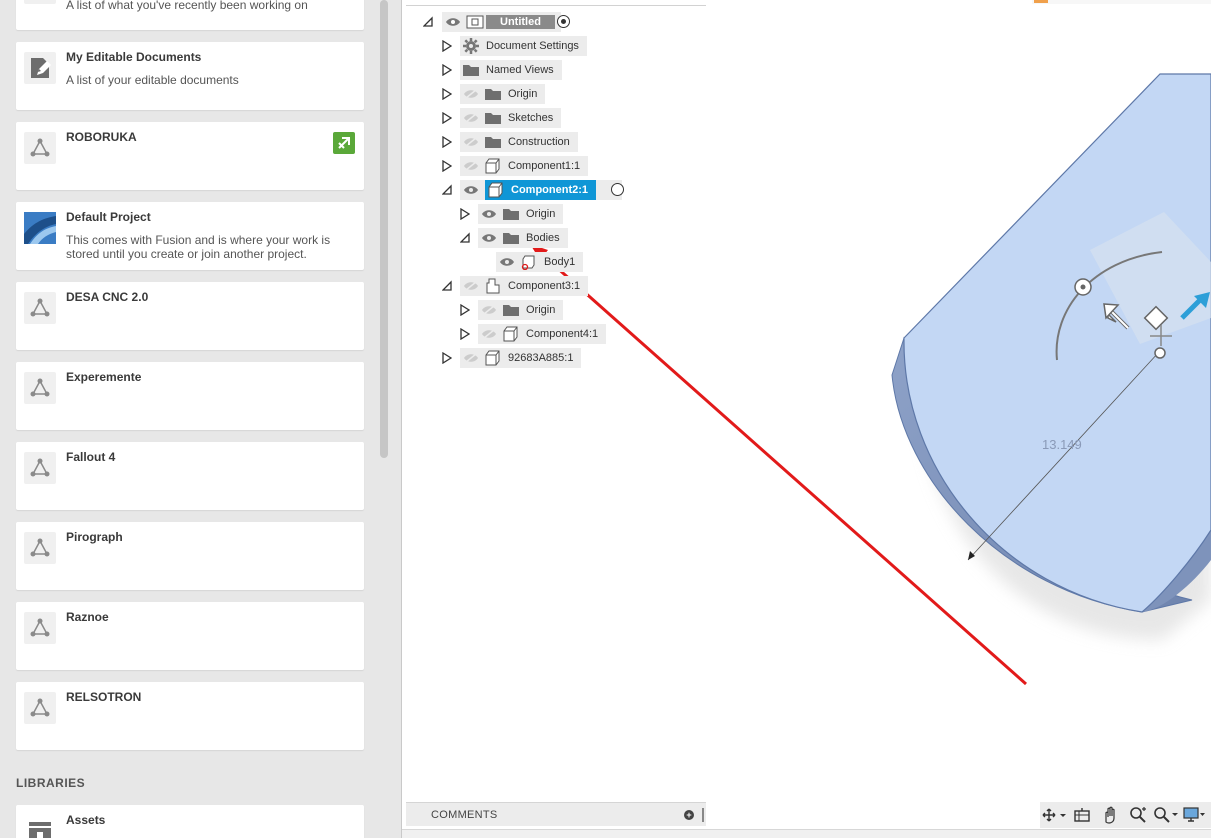 The image size is (1211, 838). Describe the element at coordinates (1054, 815) in the screenshot. I see `orbit-icon` at that location.